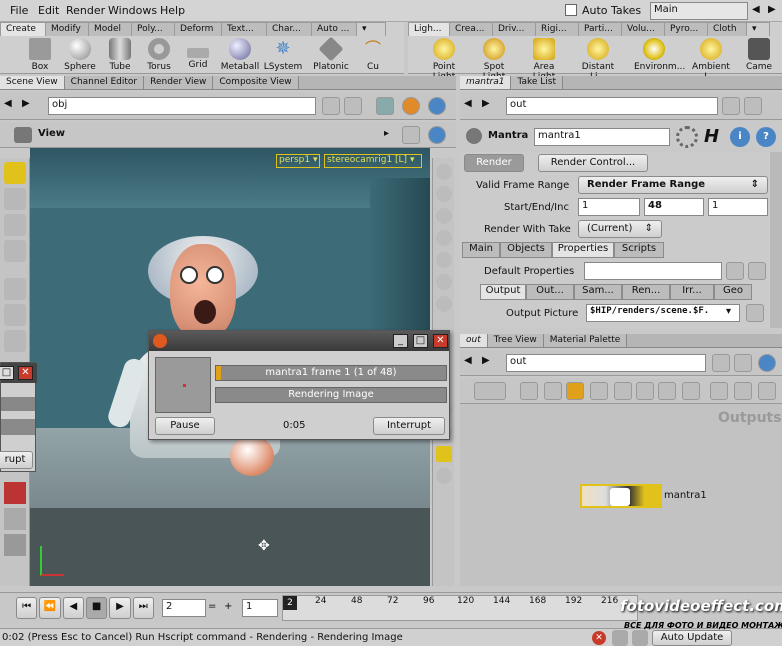 This screenshot has width=782, height=646. What do you see at coordinates (767, 363) in the screenshot?
I see `net-help-icon` at bounding box center [767, 363].